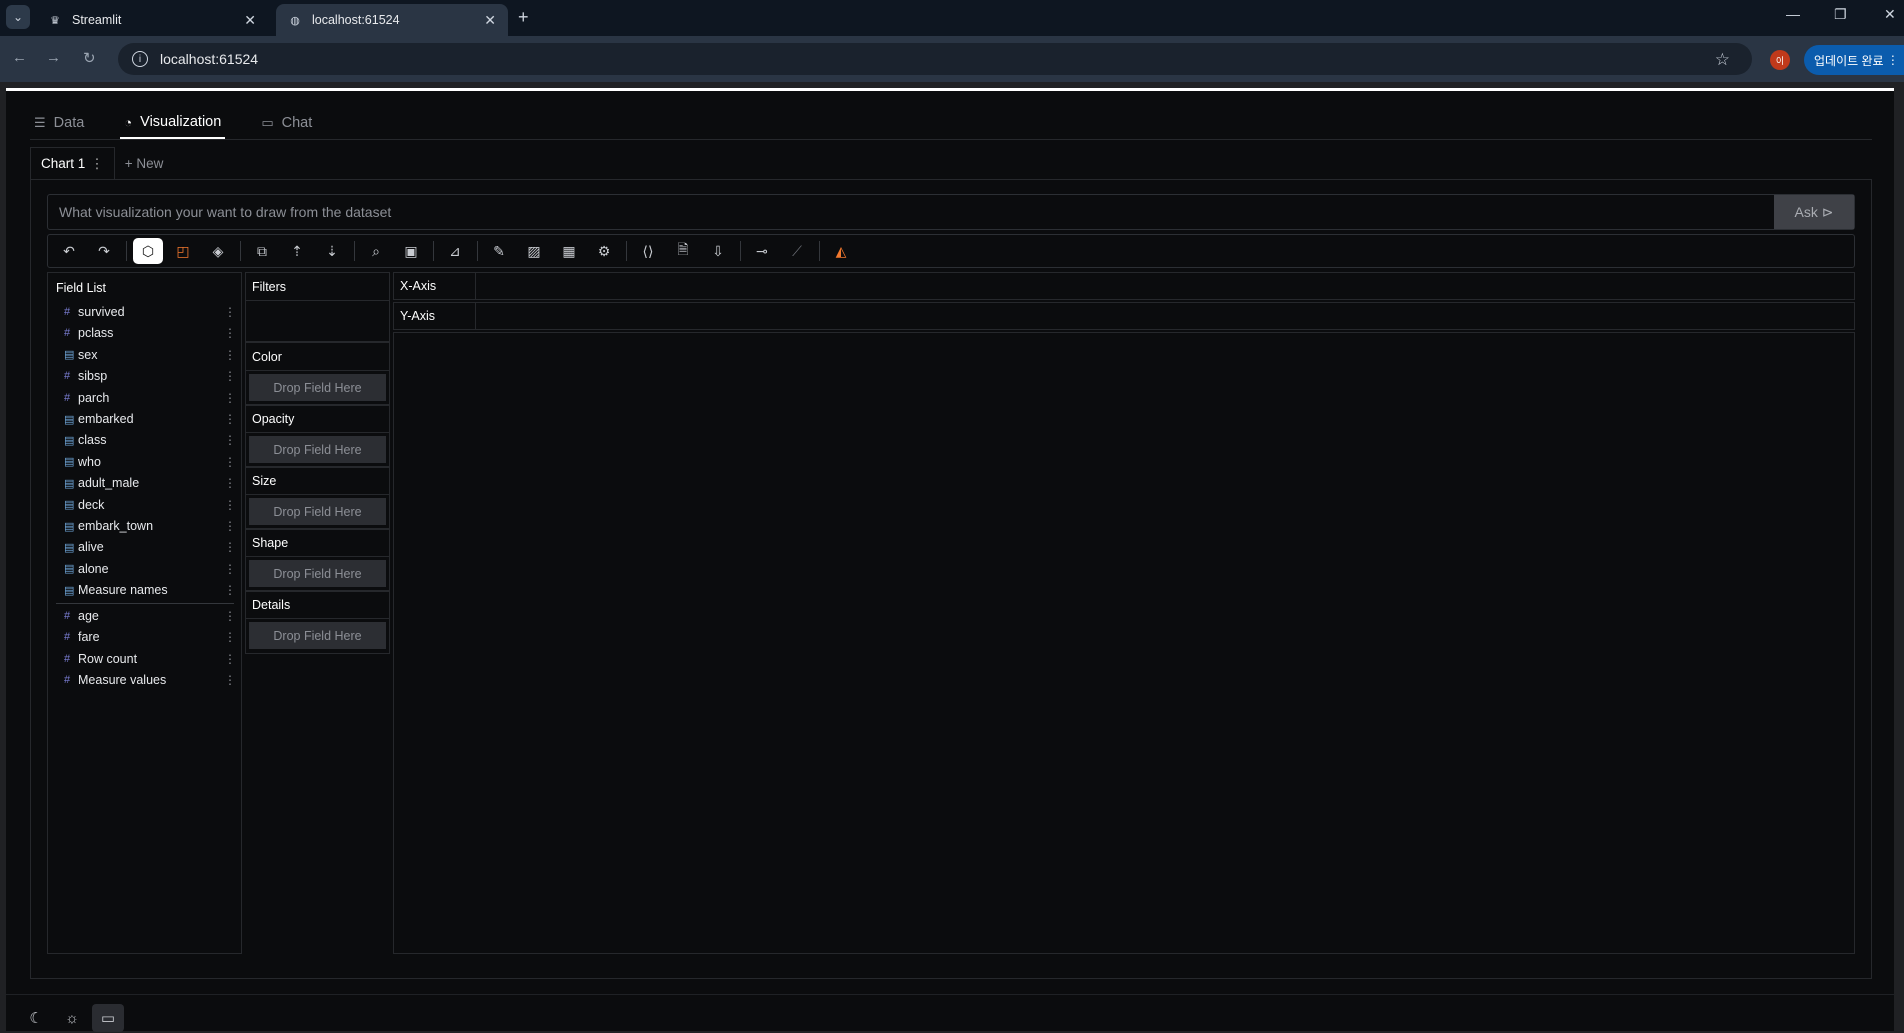  What do you see at coordinates (317, 573) in the screenshot?
I see `shape-drop-zone: Drop Field Here` at bounding box center [317, 573].